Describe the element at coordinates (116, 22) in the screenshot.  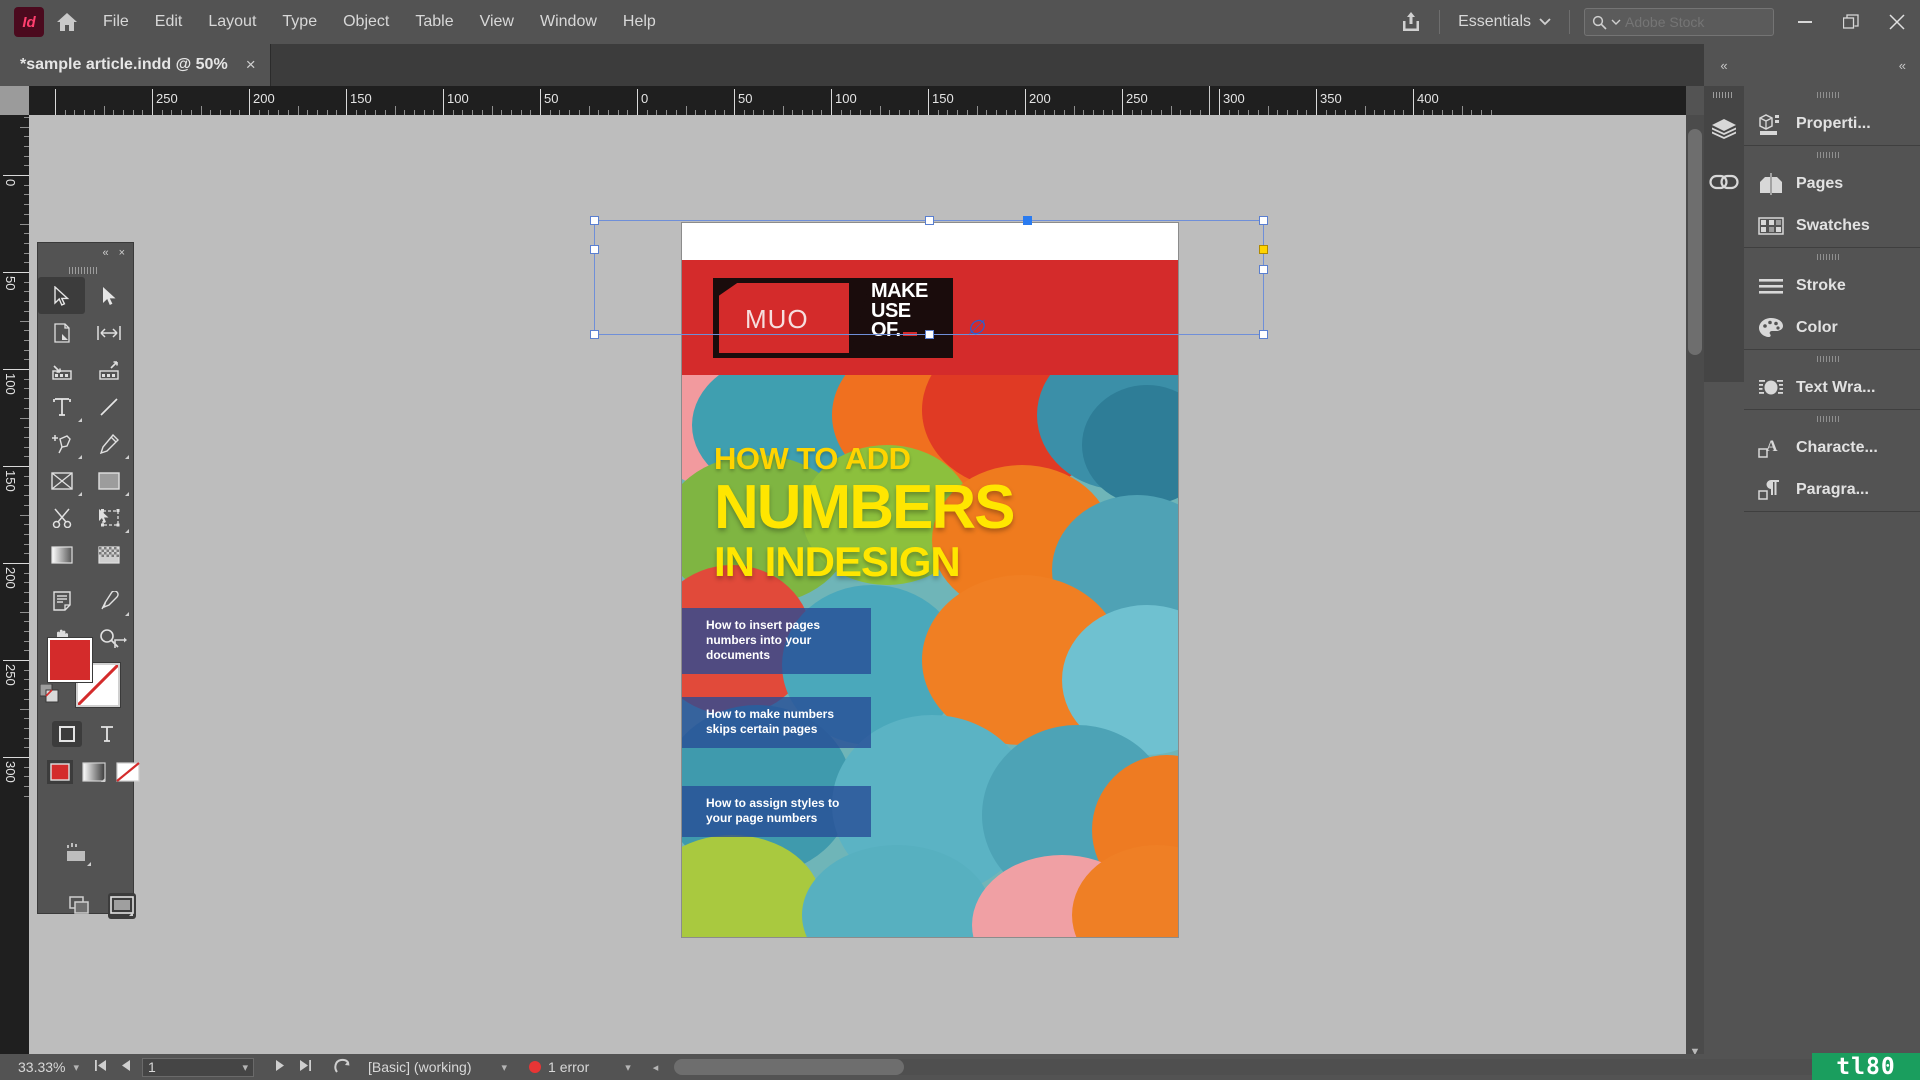
I see `menu-file: File` at that location.